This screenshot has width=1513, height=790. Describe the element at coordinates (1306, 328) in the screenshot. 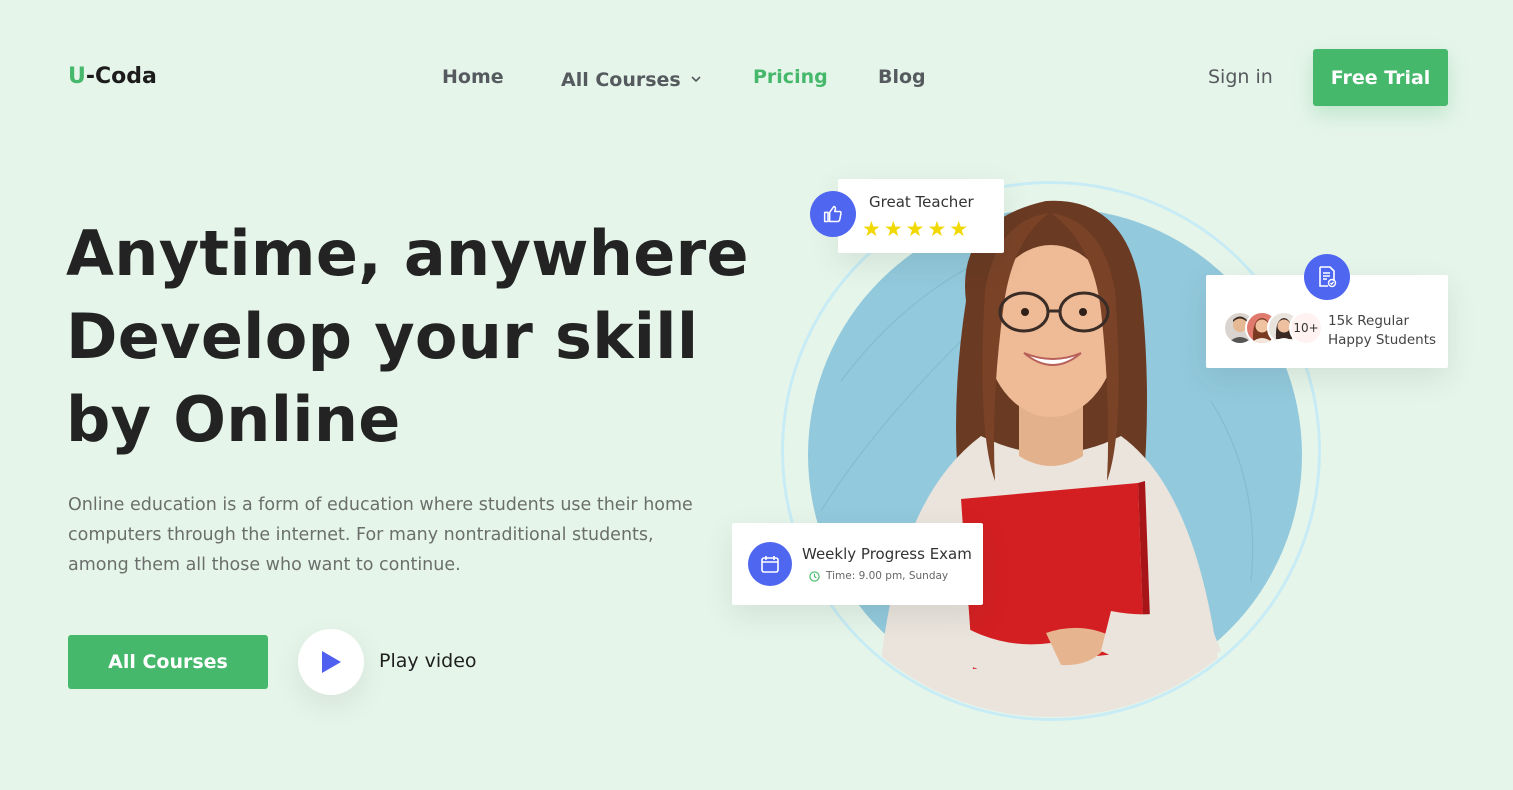

I see `more-students-badge: 10+` at that location.